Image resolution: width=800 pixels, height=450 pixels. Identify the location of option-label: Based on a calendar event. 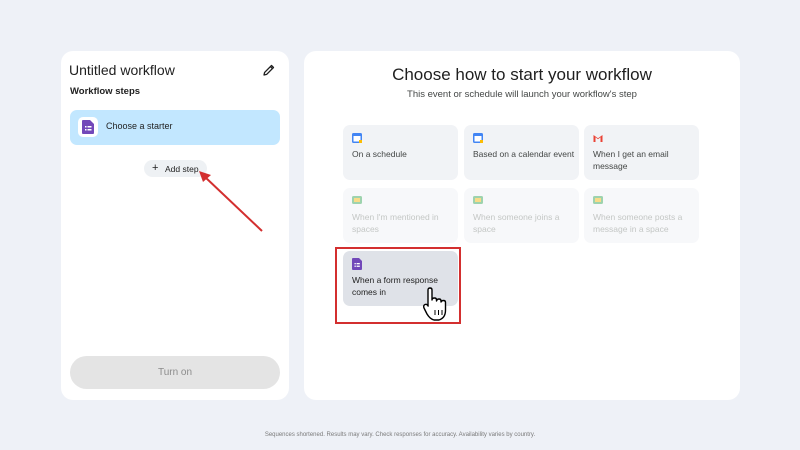
(524, 154).